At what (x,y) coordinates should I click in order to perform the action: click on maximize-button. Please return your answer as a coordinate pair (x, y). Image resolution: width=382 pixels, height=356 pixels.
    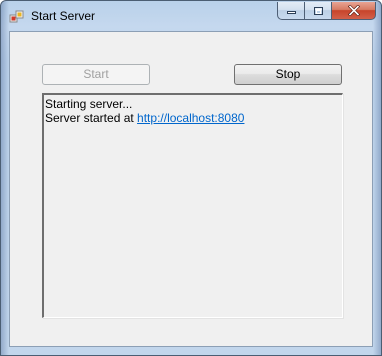
    Looking at the image, I should click on (317, 11).